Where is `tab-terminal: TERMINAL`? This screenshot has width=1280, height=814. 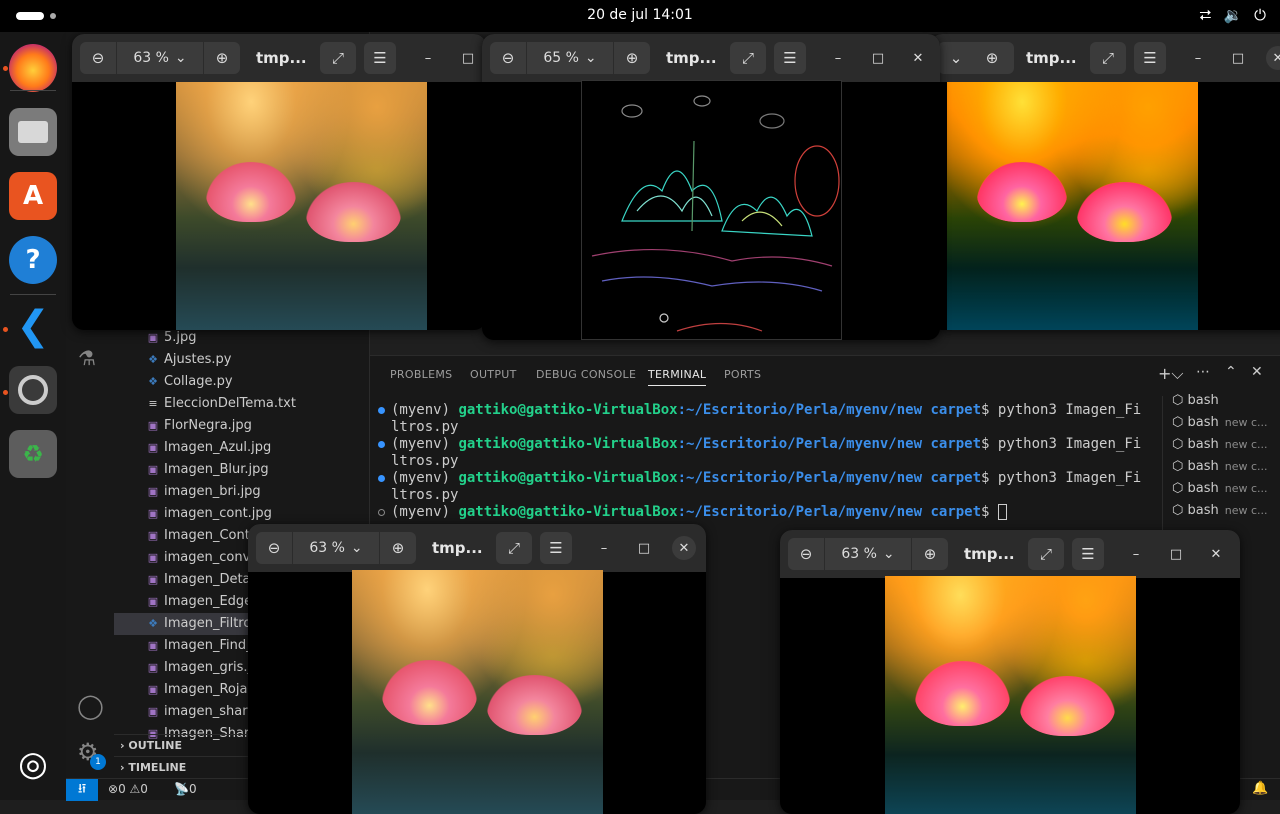
tab-terminal: TERMINAL is located at coordinates (677, 377).